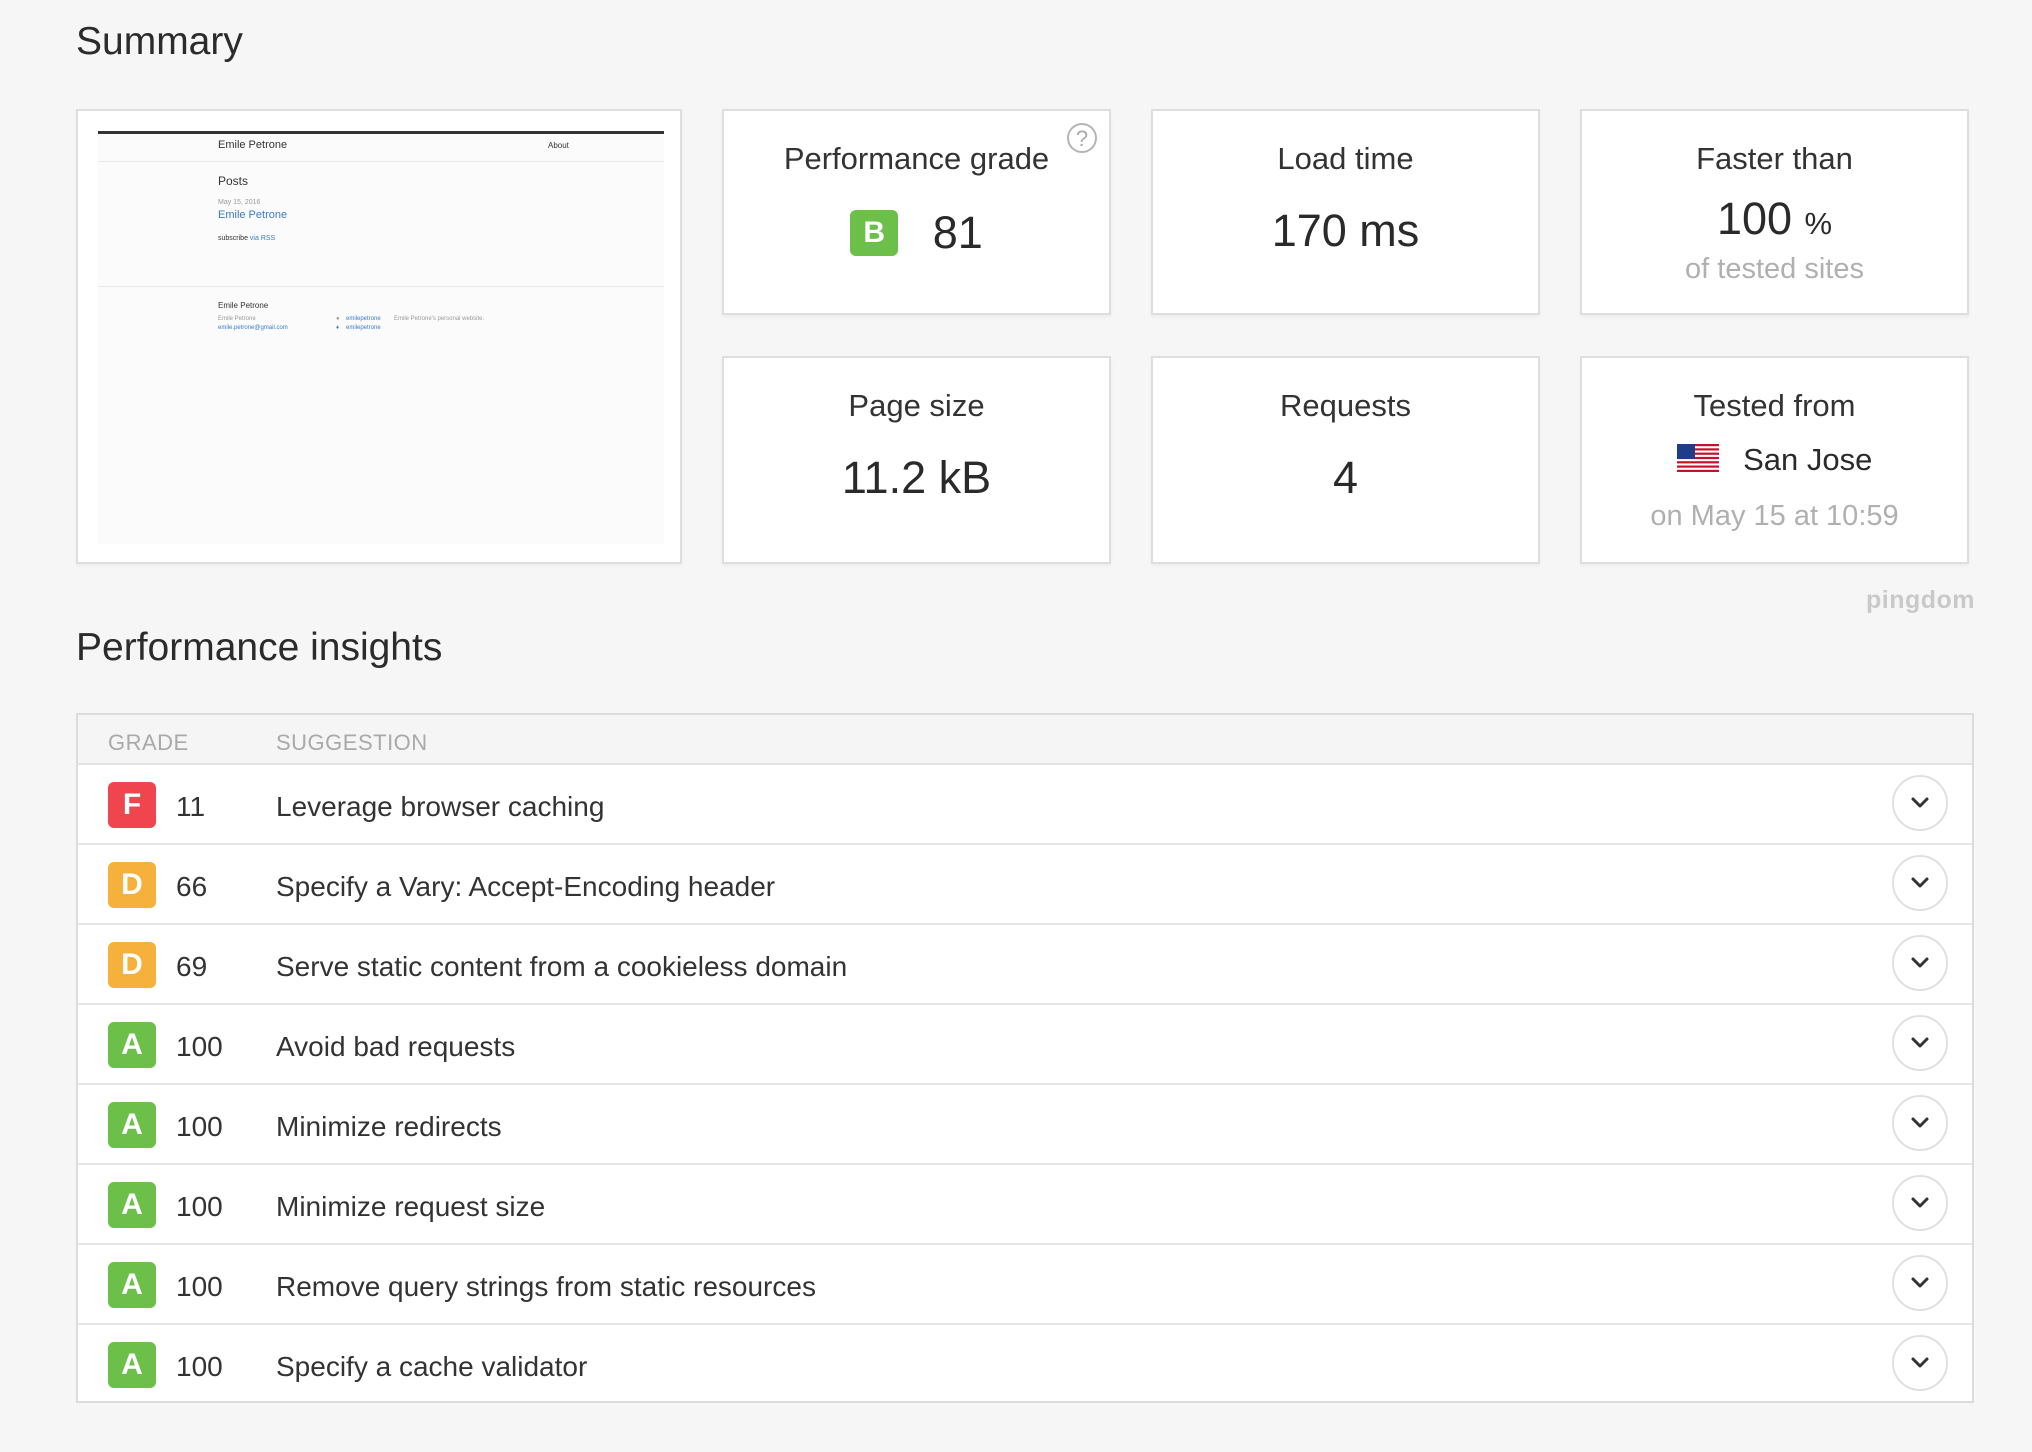  What do you see at coordinates (381, 286) in the screenshot?
I see `thumbnail-footer-divider` at bounding box center [381, 286].